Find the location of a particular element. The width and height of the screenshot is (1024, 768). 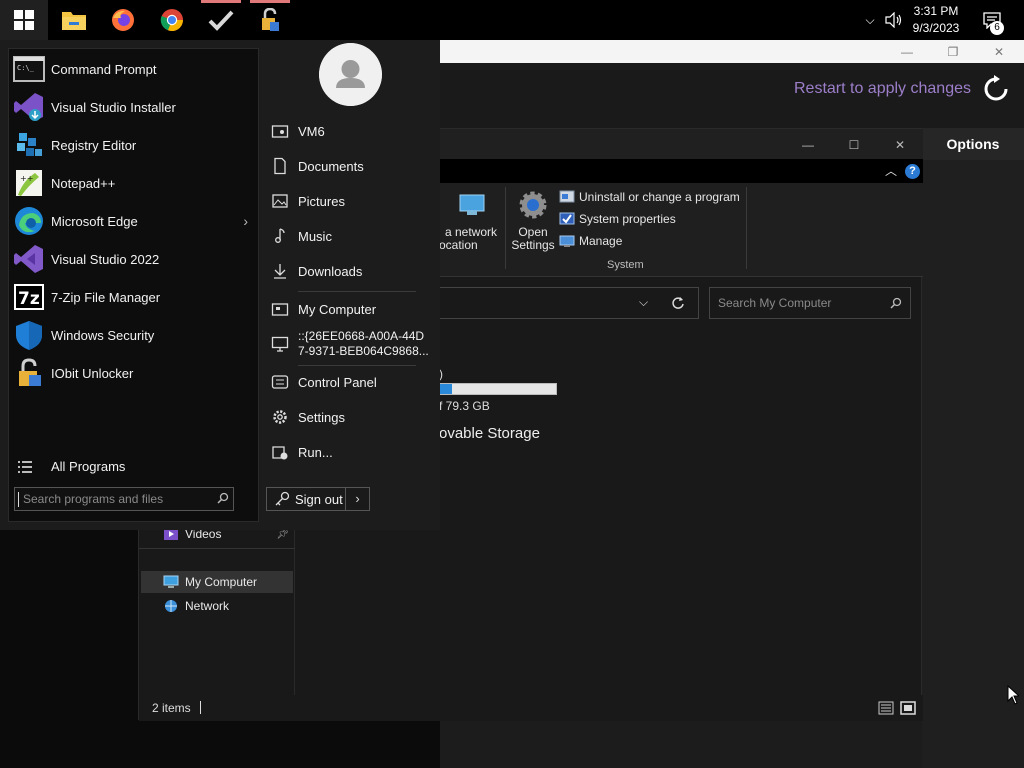

chevron-down-icon: ⌵ is located at coordinates (643, 302).